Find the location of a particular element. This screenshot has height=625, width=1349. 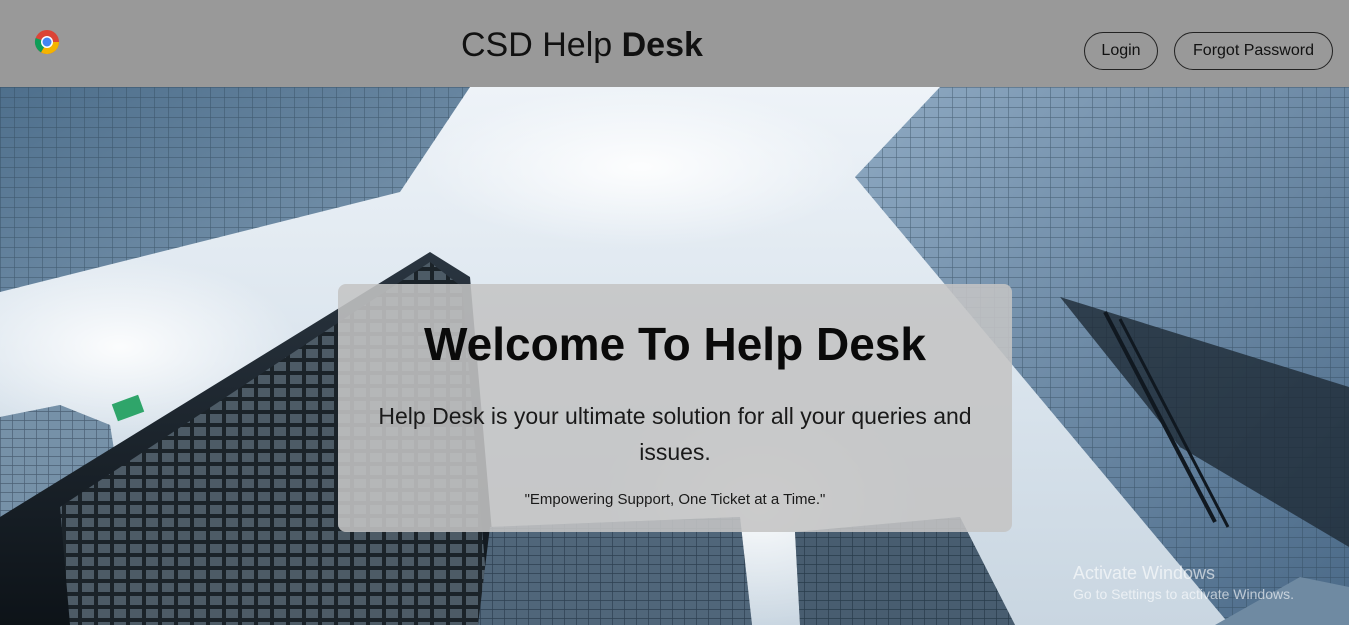

chrome-logo-icon is located at coordinates (47, 42).